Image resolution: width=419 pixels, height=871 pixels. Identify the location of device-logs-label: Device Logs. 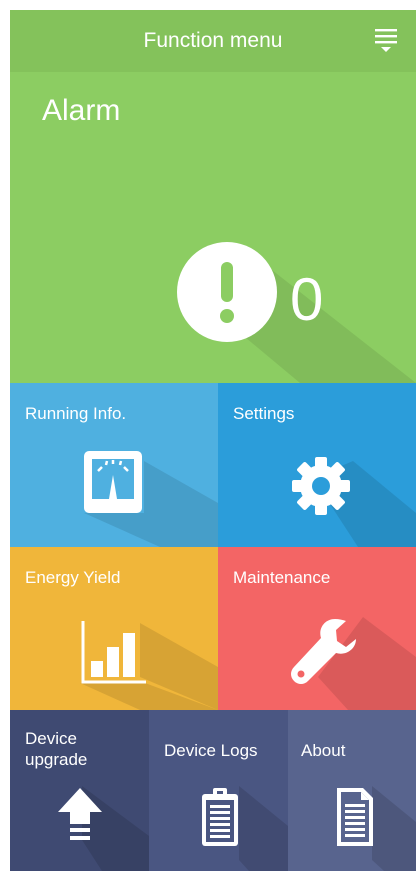
(211, 750).